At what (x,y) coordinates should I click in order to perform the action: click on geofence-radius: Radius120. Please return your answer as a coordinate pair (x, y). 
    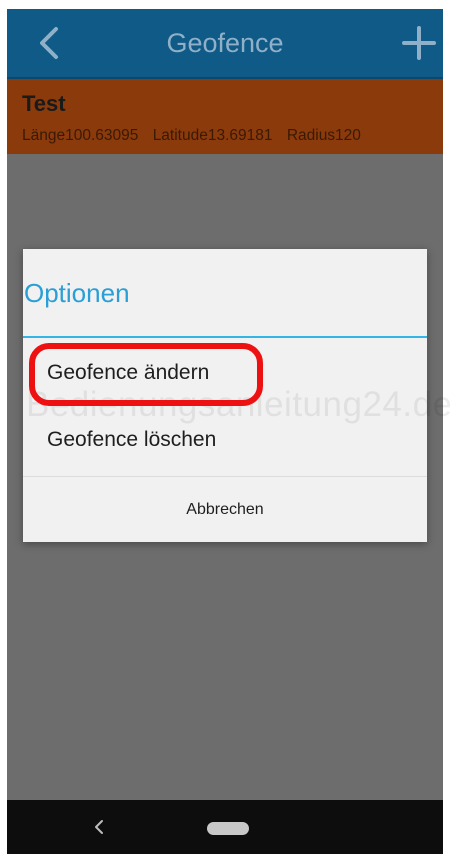
    Looking at the image, I should click on (323, 135).